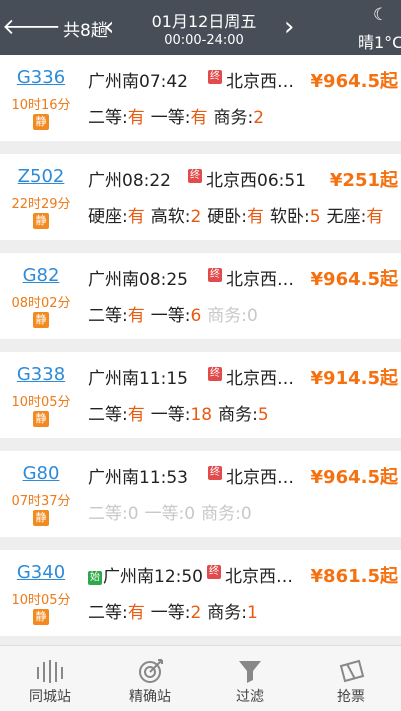 This screenshot has height=711, width=401. I want to click on seat-class: 二等:有, so click(116, 118).